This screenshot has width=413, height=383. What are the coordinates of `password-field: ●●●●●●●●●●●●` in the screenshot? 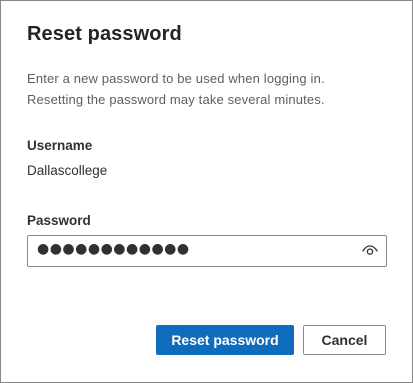 It's located at (207, 251).